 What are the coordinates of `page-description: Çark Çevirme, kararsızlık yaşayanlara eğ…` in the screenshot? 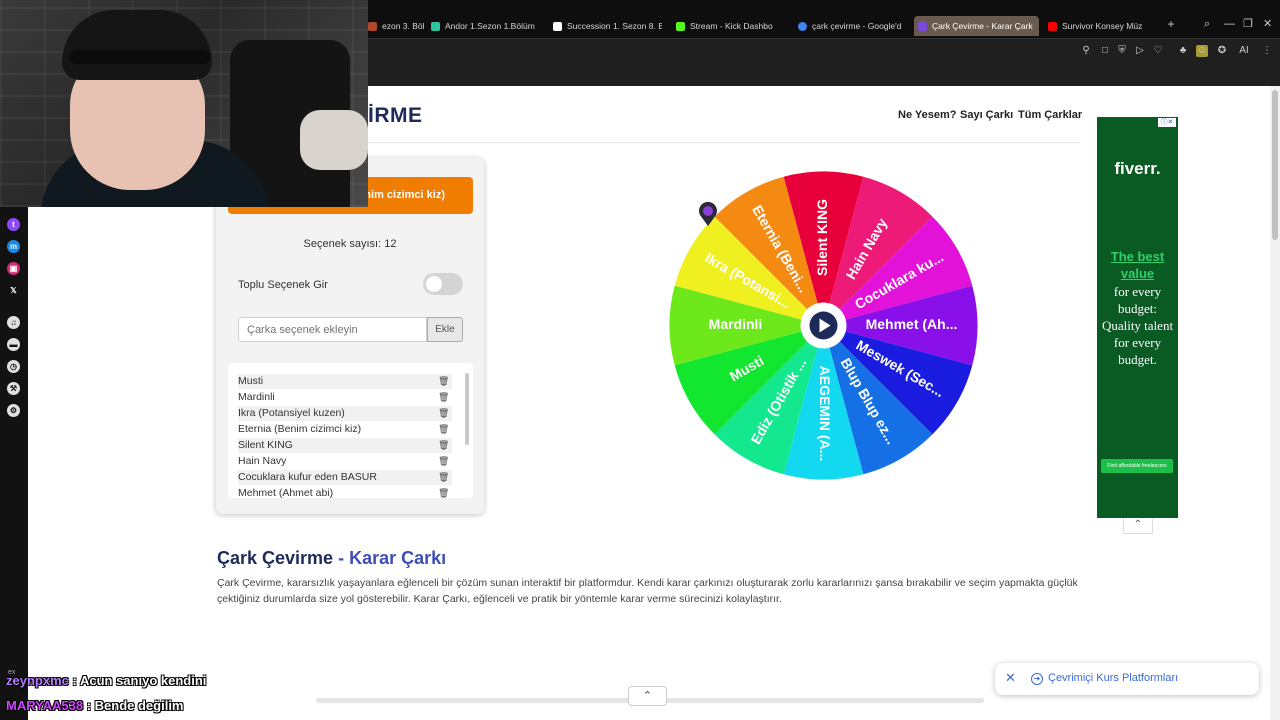 It's located at (647, 591).